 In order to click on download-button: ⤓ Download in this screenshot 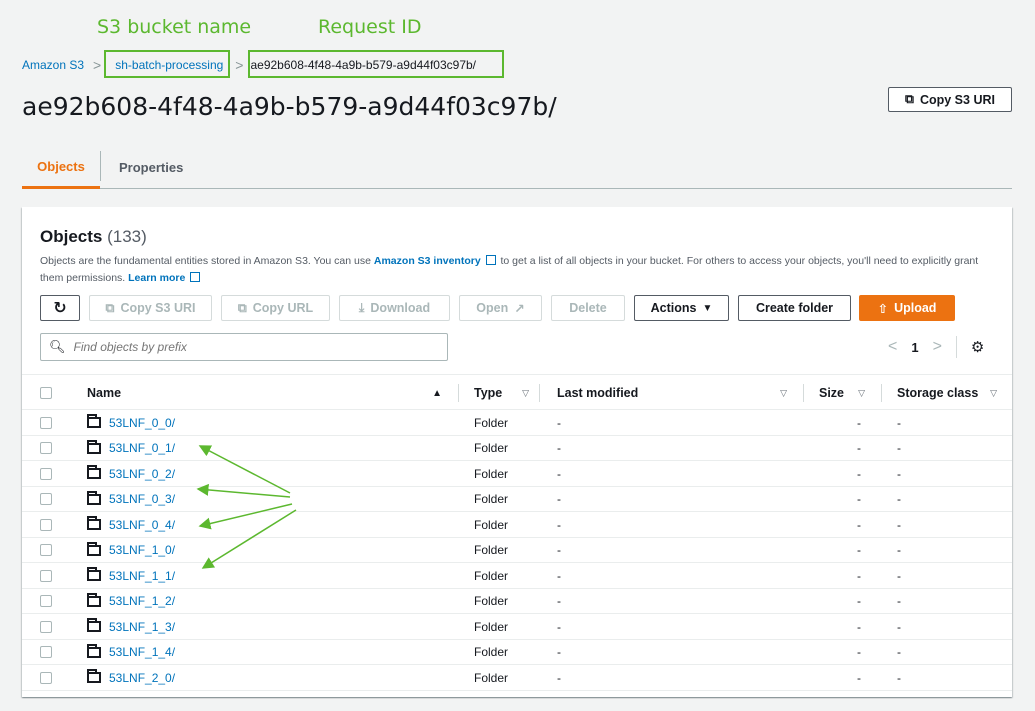, I will do `click(394, 308)`.